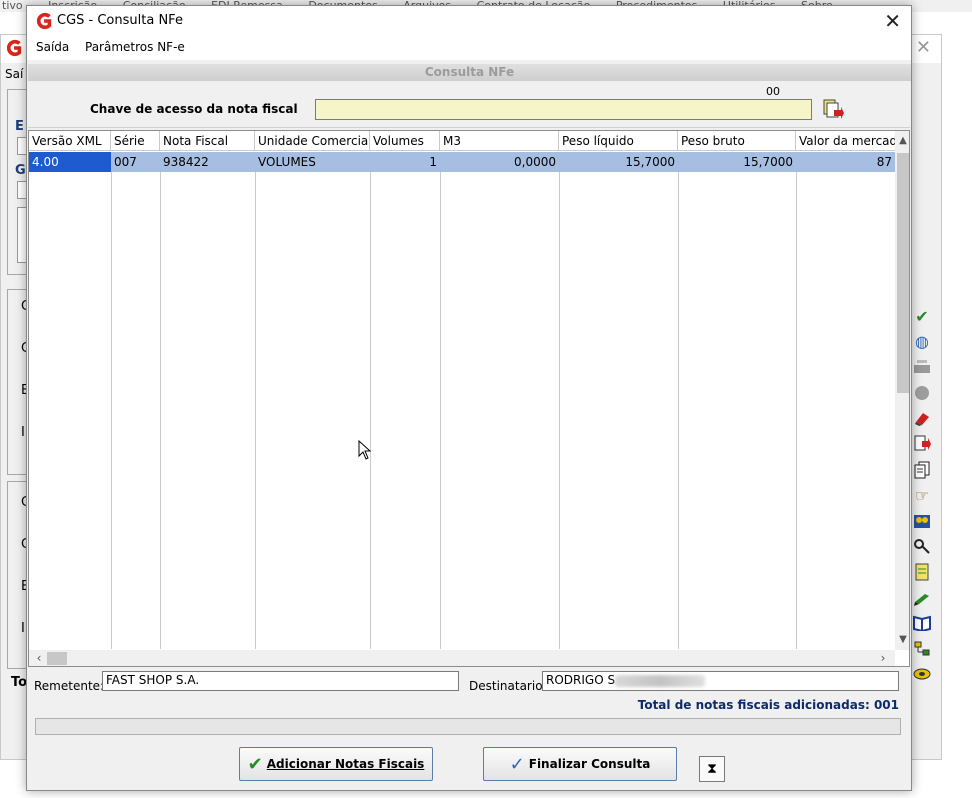 This screenshot has width=972, height=798. Describe the element at coordinates (922, 470) in the screenshot. I see `copy-icon` at that location.